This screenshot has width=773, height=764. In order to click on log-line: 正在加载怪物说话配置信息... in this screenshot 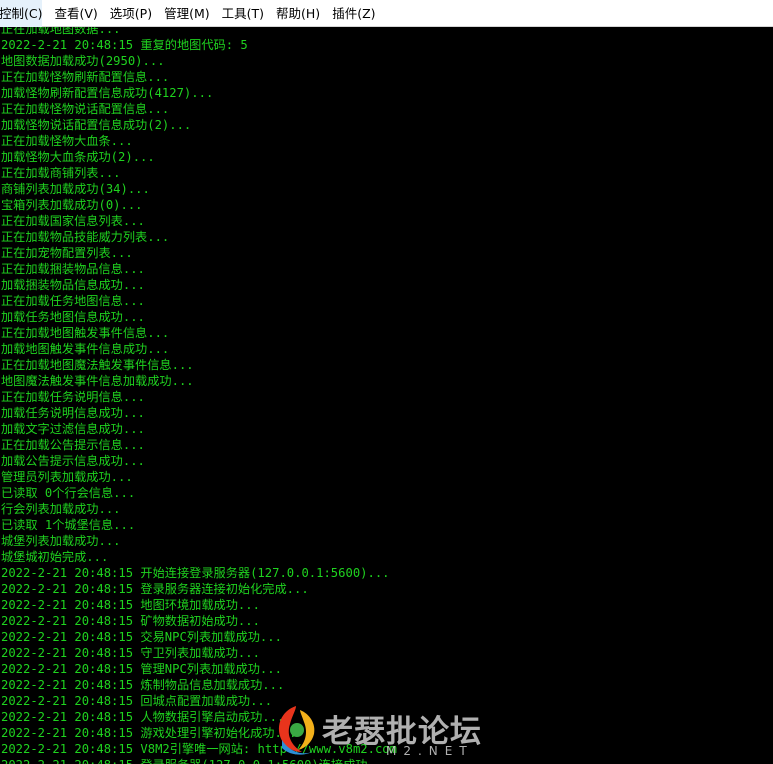, I will do `click(85, 109)`.